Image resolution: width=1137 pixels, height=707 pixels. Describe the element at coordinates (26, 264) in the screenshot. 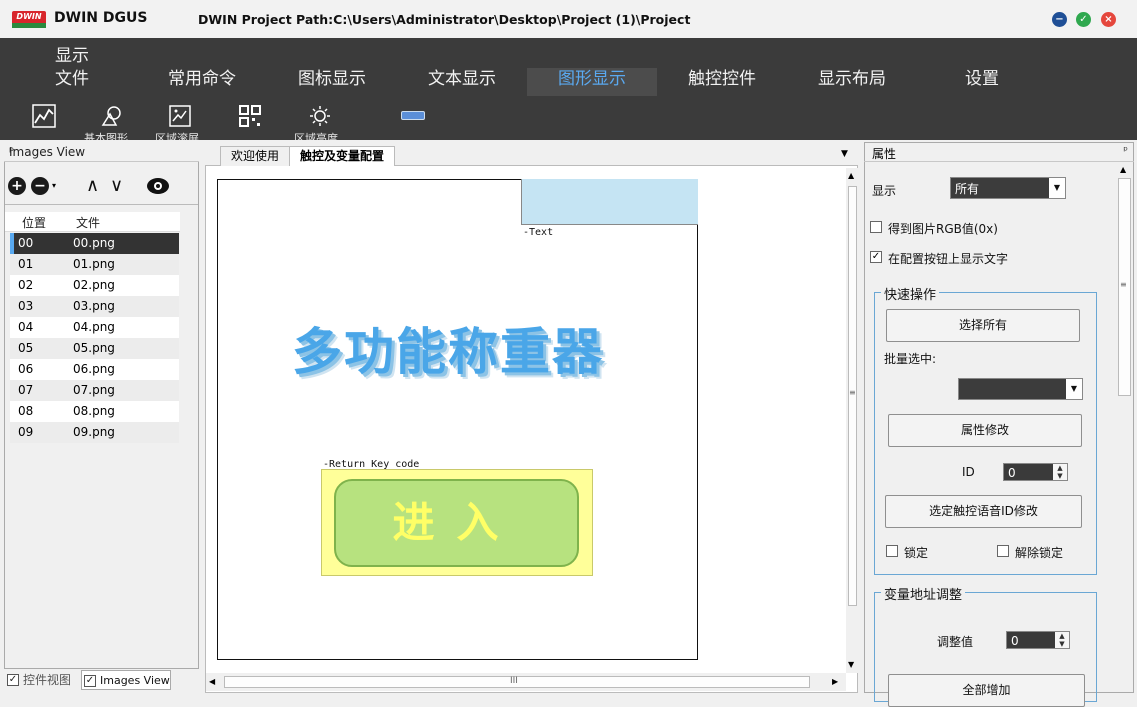

I see `row-position: 01` at that location.